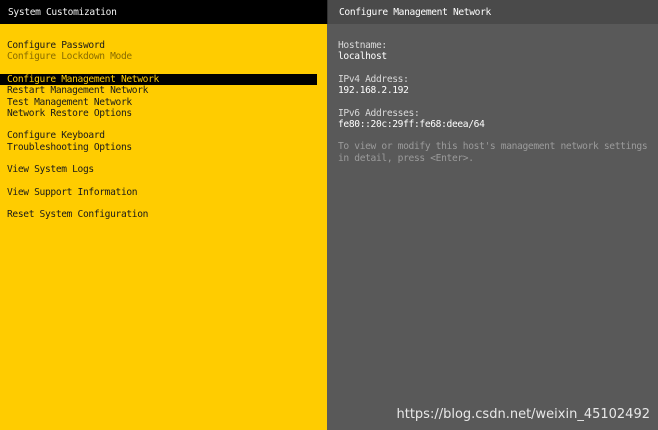 The image size is (658, 430). Describe the element at coordinates (163, 12) in the screenshot. I see `left-pane-header: System Customization` at that location.